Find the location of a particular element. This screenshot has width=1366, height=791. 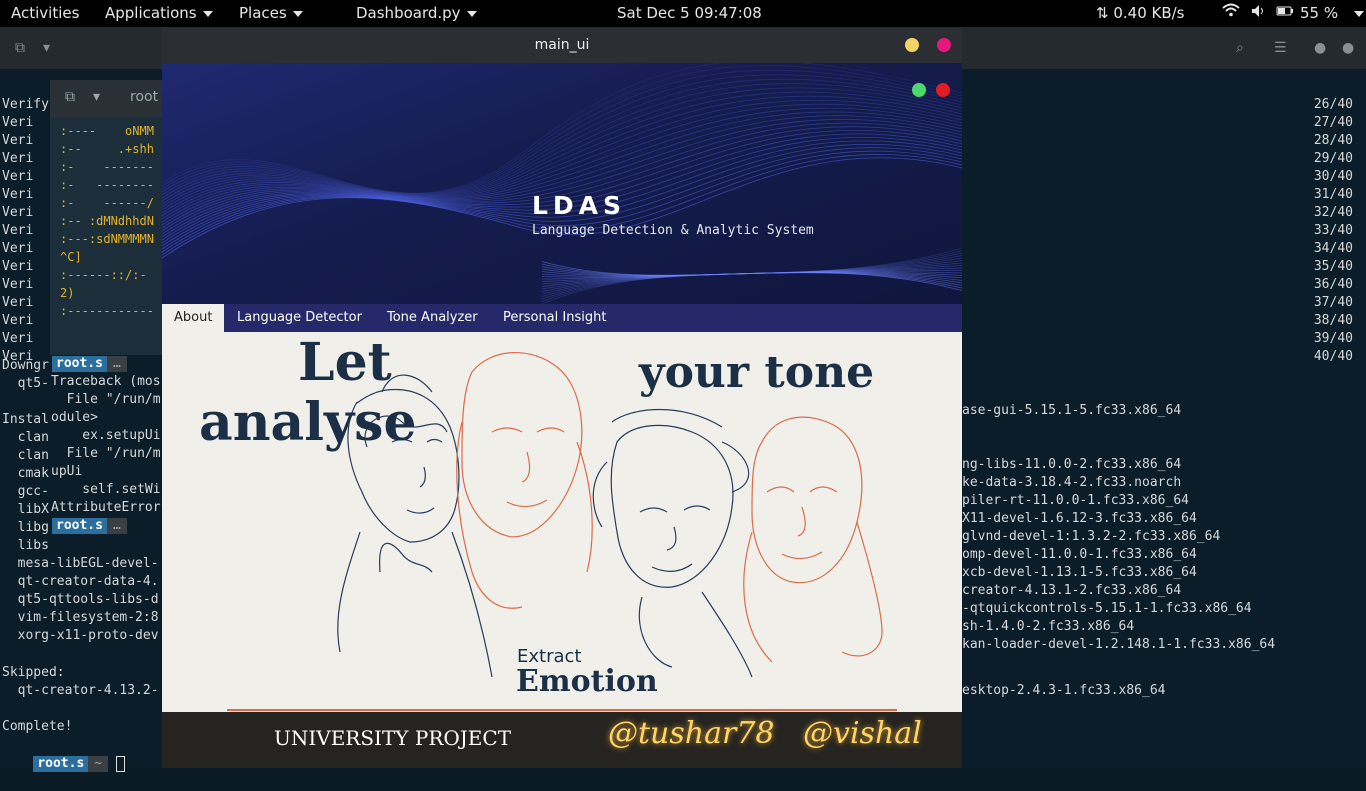

progress-count: 31/40 is located at coordinates (1333, 194).